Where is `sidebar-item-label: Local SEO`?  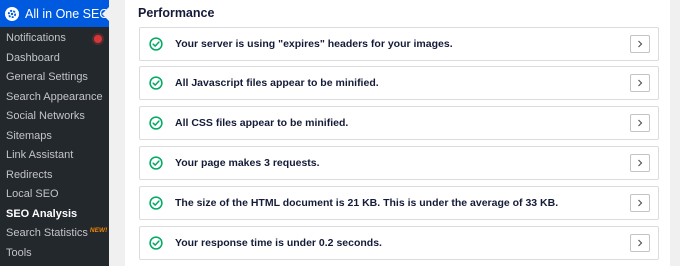 sidebar-item-label: Local SEO is located at coordinates (32, 194).